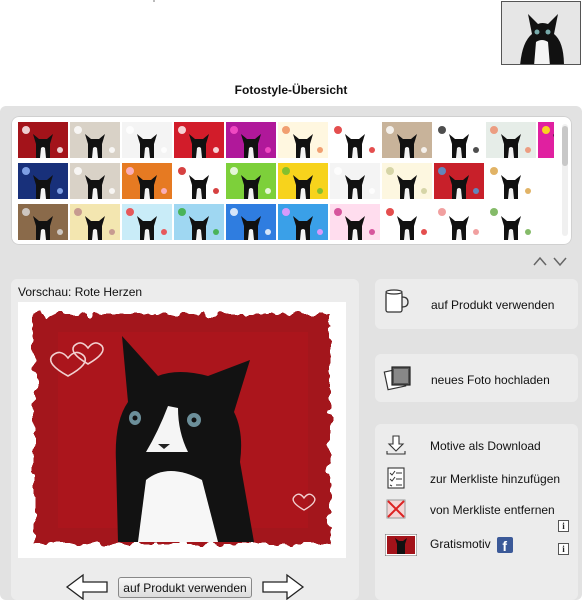 The height and width of the screenshot is (603, 582). Describe the element at coordinates (397, 301) in the screenshot. I see `mug-icon` at that location.